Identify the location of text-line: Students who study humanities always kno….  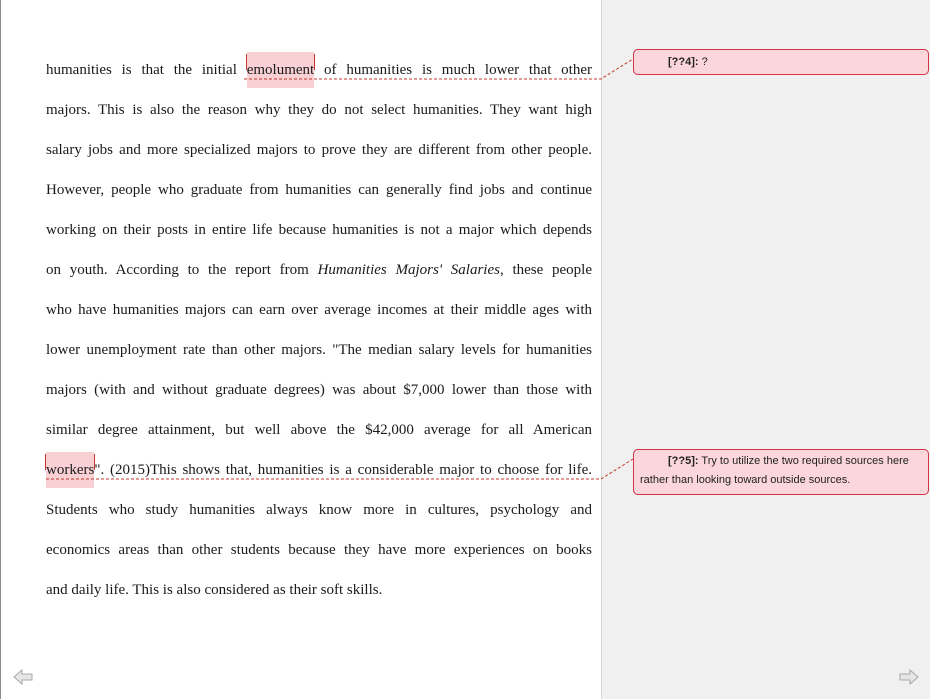
(319, 510).